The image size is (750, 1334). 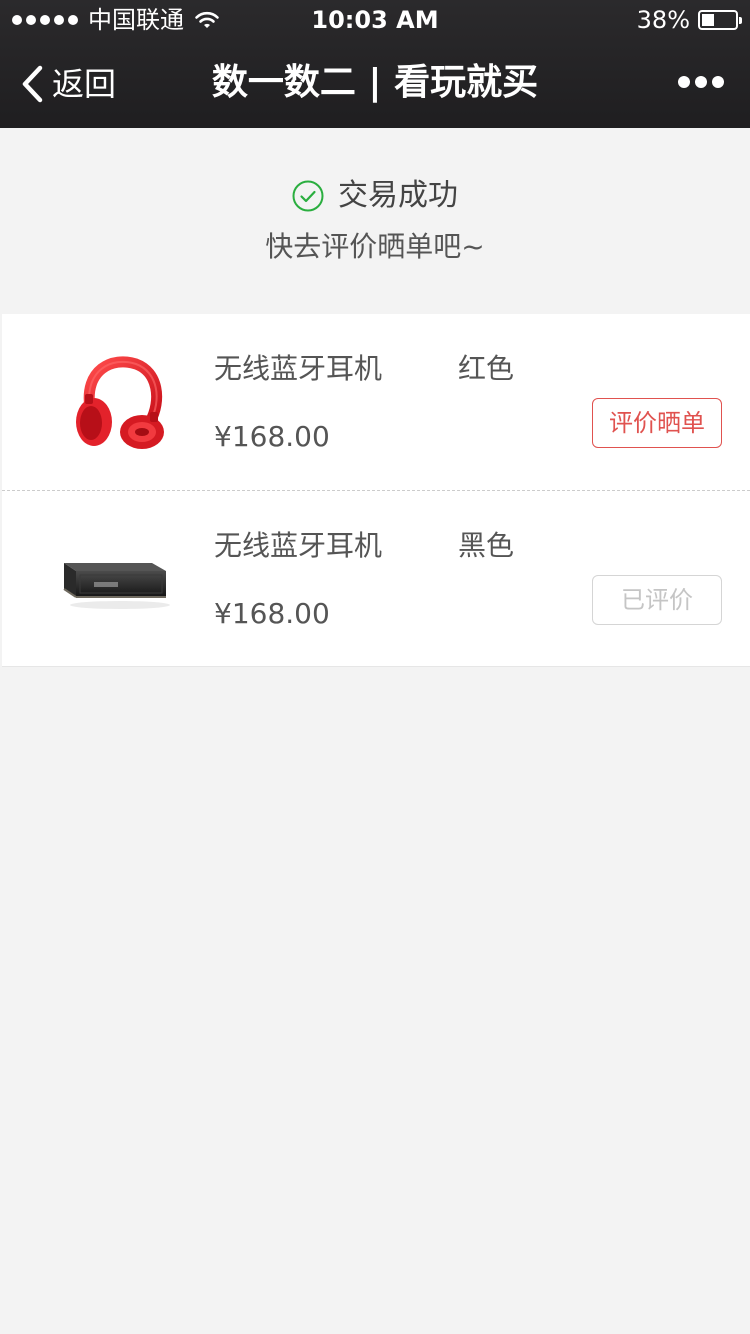 I want to click on battery-icon, so click(x=720, y=20).